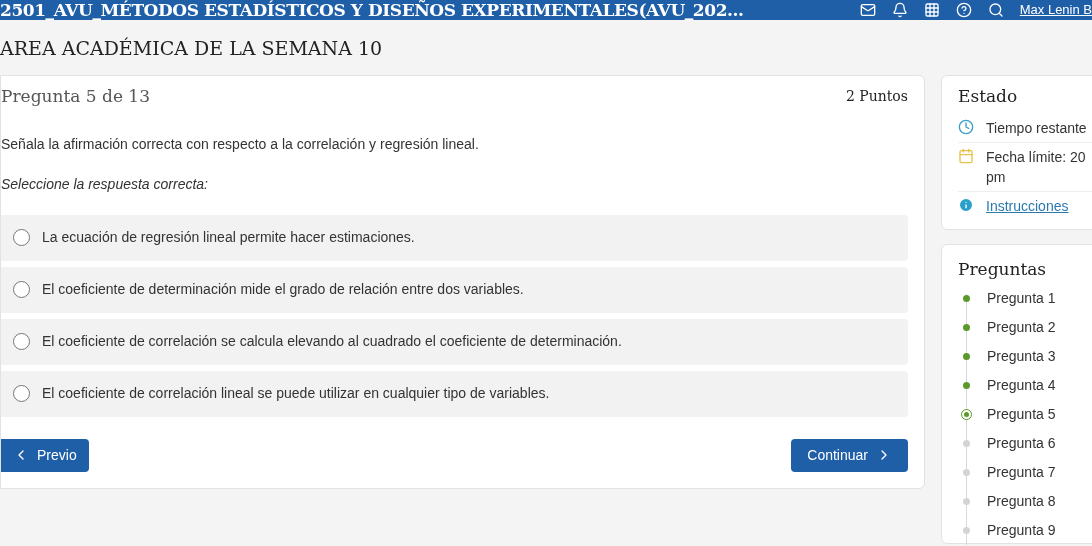 This screenshot has height=546, width=1092. Describe the element at coordinates (1055, 10) in the screenshot. I see `user-link: Max Lenin B` at that location.